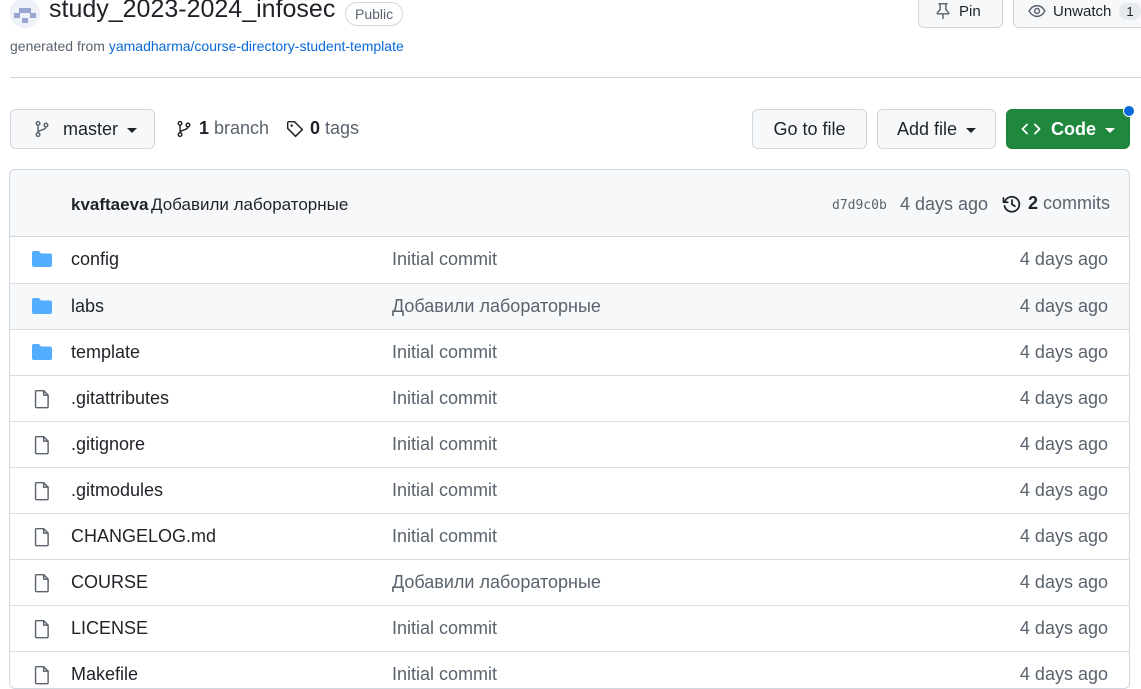  I want to click on file-name-link: COURSE, so click(109, 582).